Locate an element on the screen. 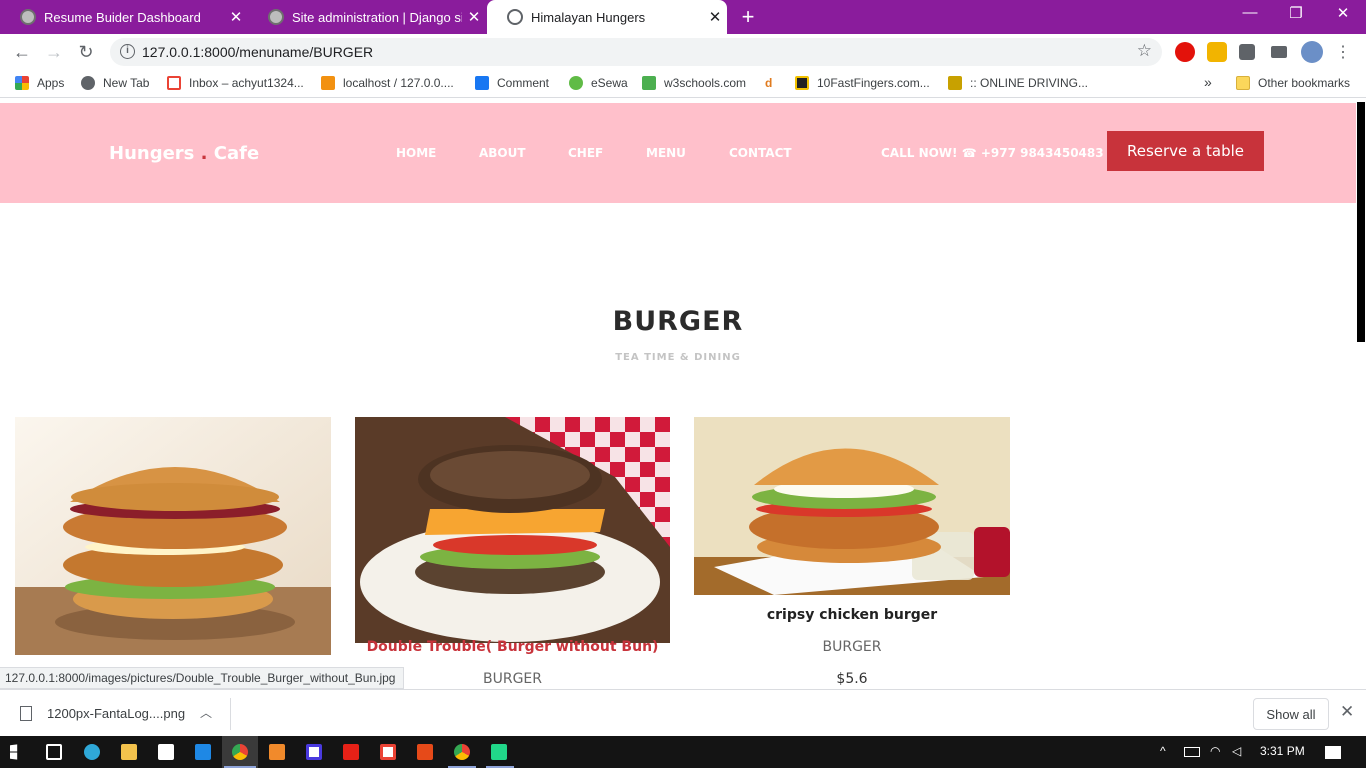 This screenshot has height=768, width=1366. youtube-icon is located at coordinates (351, 752).